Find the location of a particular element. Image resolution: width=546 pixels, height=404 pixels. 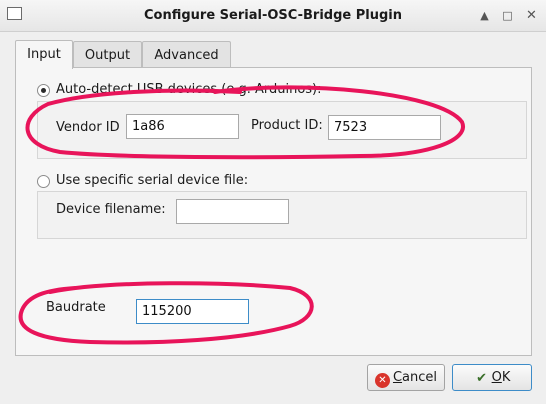

device-filename-field is located at coordinates (232, 211).